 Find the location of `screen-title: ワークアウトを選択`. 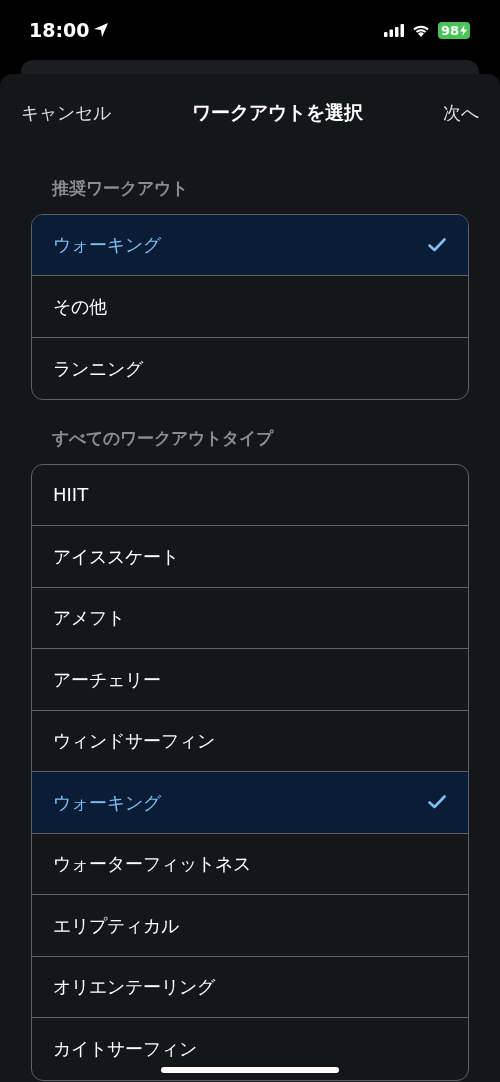

screen-title: ワークアウトを選択 is located at coordinates (277, 112).